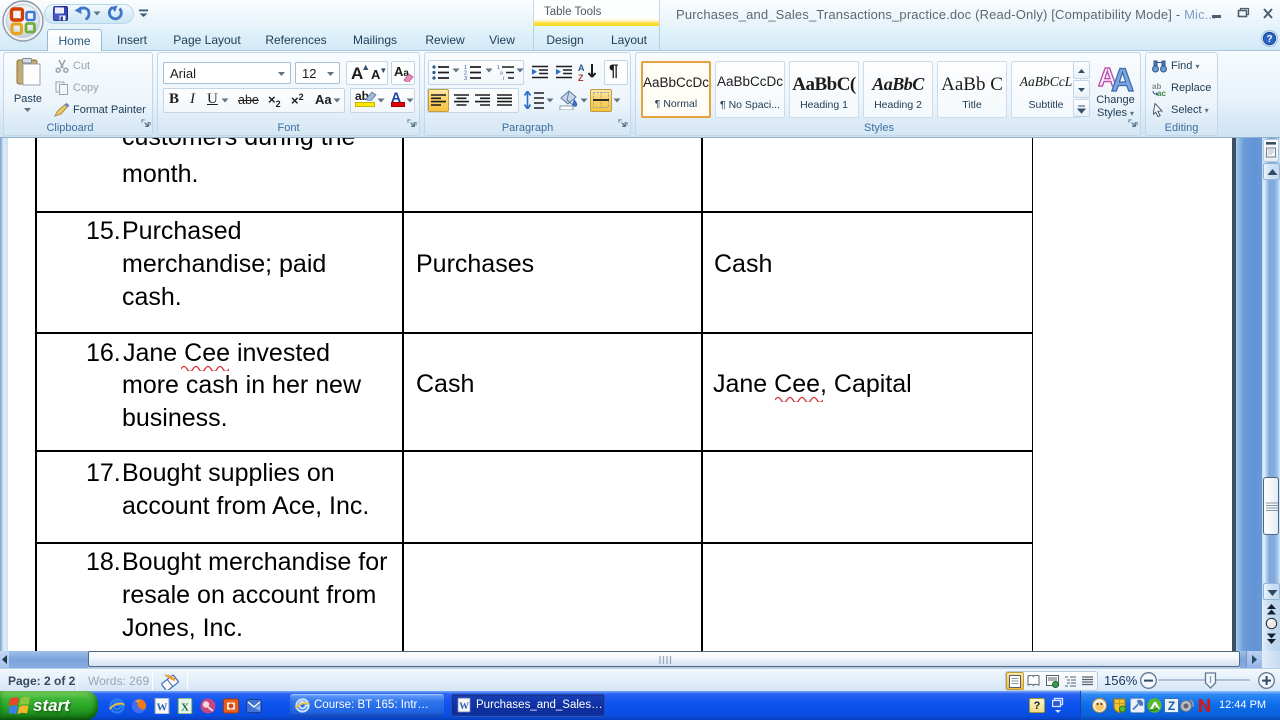 The width and height of the screenshot is (1280, 720). What do you see at coordinates (1161, 92) in the screenshot?
I see `svg-text: ac` at bounding box center [1161, 92].